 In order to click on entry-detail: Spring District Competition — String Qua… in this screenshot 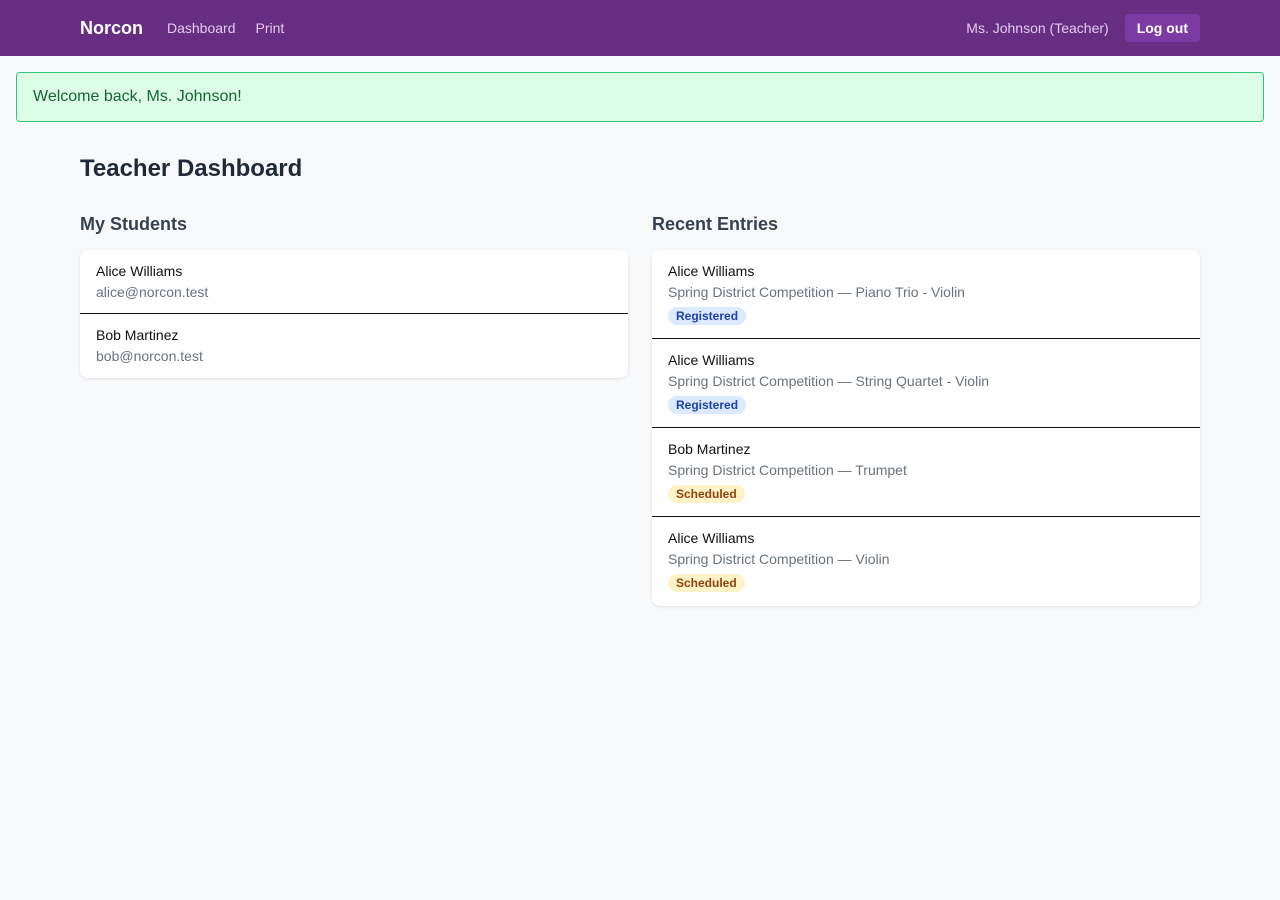, I will do `click(829, 381)`.